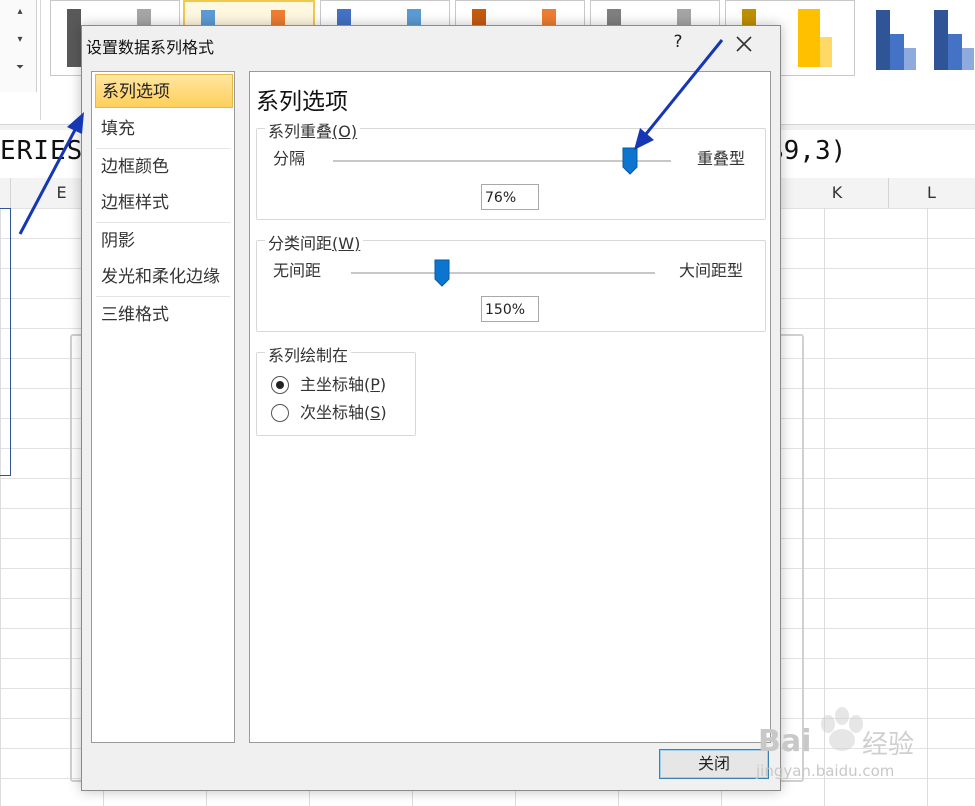  What do you see at coordinates (164, 315) in the screenshot?
I see `nav-3d-format: 三维格式` at bounding box center [164, 315].